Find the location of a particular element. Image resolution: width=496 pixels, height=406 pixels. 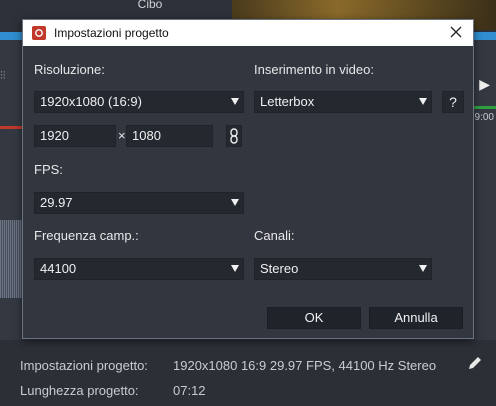

fit-value: Letterbox is located at coordinates (287, 101).